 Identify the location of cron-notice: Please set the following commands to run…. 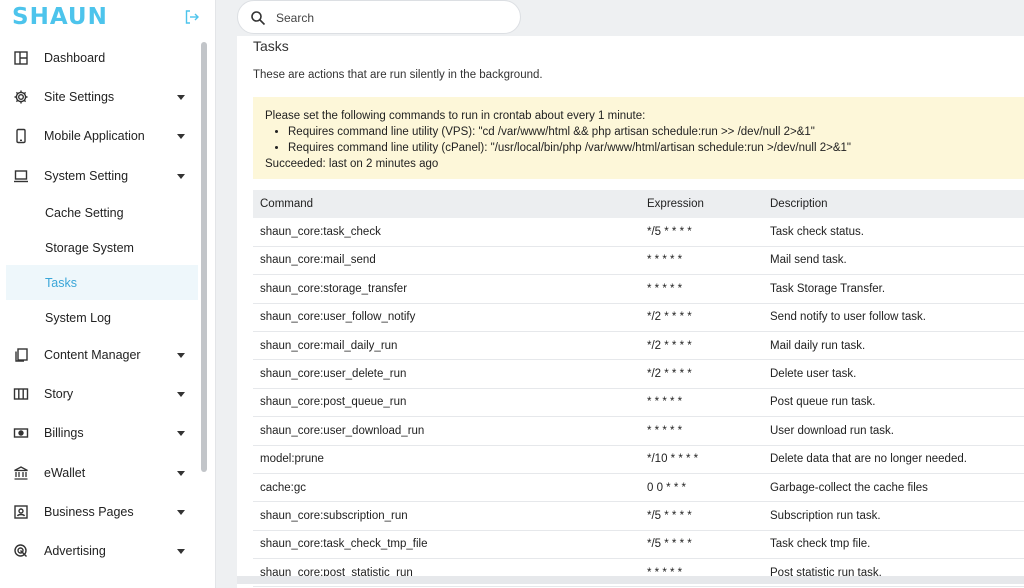
(638, 138).